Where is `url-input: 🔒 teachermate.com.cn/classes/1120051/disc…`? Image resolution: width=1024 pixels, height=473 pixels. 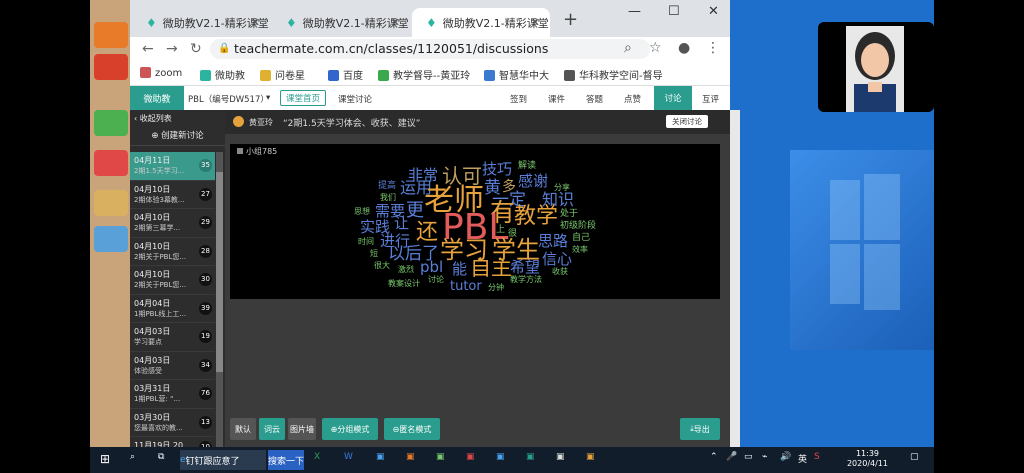
url-input: 🔒 teachermate.com.cn/classes/1120051/disc… is located at coordinates (430, 49).